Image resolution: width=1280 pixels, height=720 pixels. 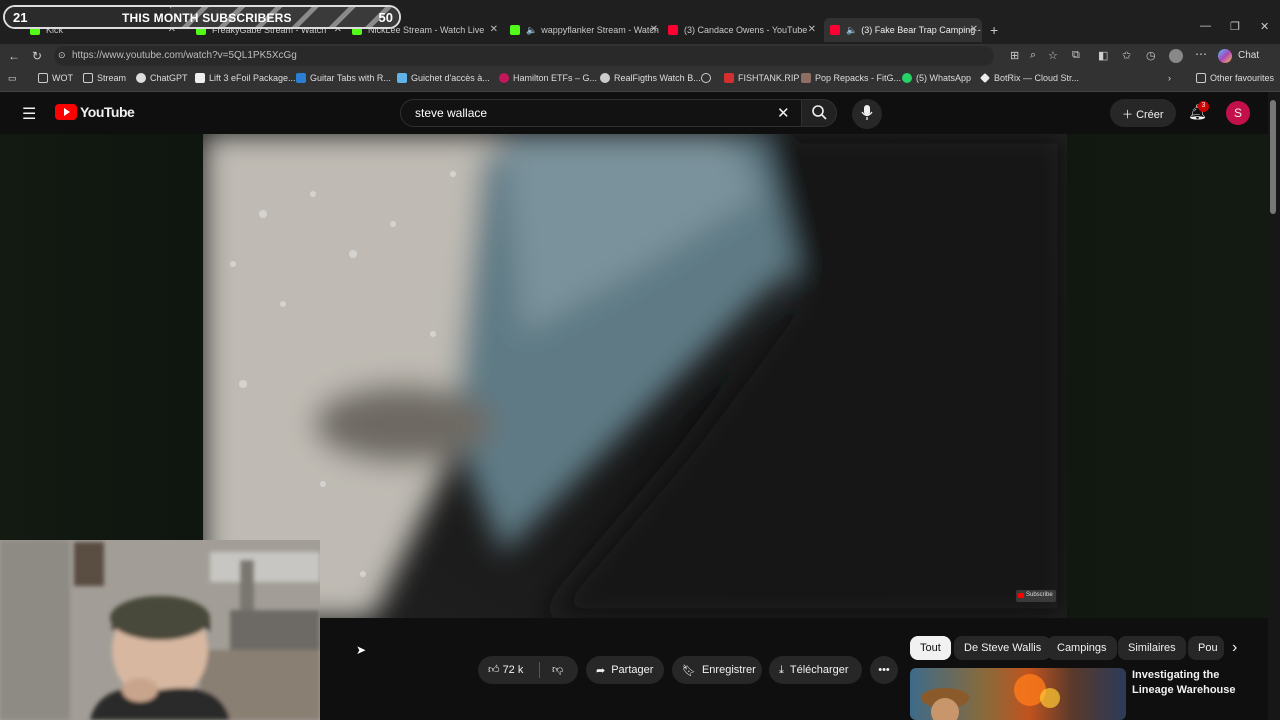 What do you see at coordinates (505, 669) in the screenshot?
I see `like-button: 👍︎ 72 k` at bounding box center [505, 669].